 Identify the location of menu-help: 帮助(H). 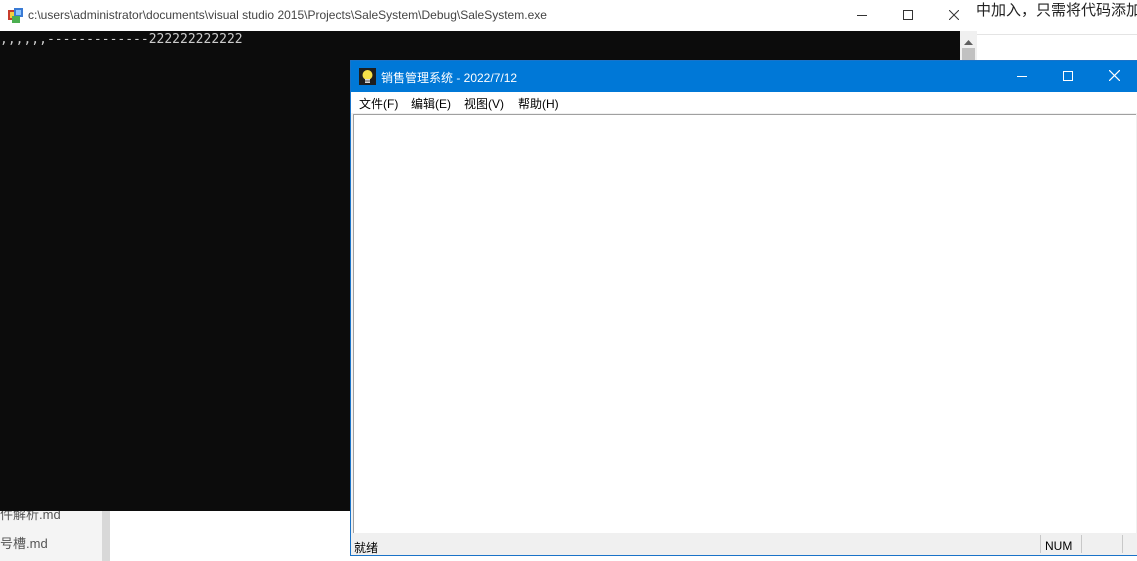
(538, 103).